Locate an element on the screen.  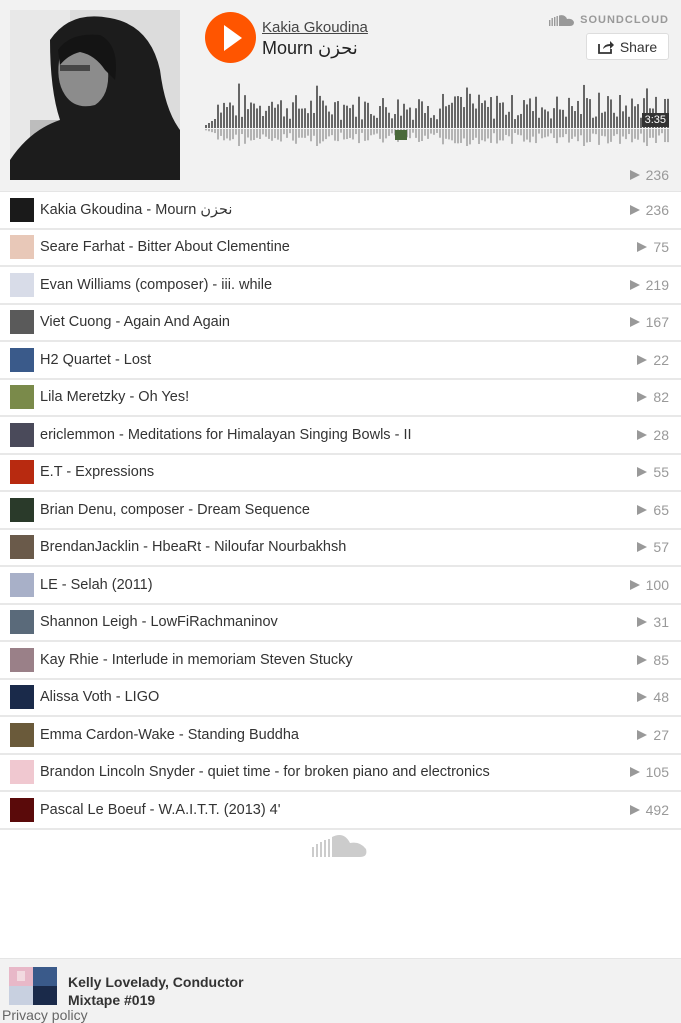
playlist-thumbnail is located at coordinates (33, 986).